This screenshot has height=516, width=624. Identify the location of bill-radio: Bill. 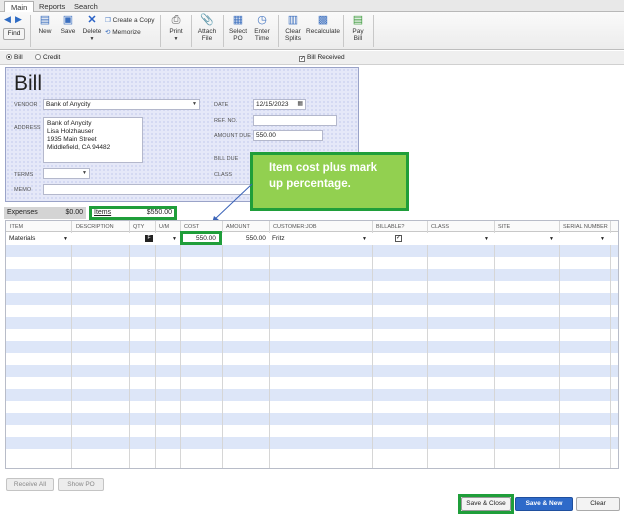
(14, 57).